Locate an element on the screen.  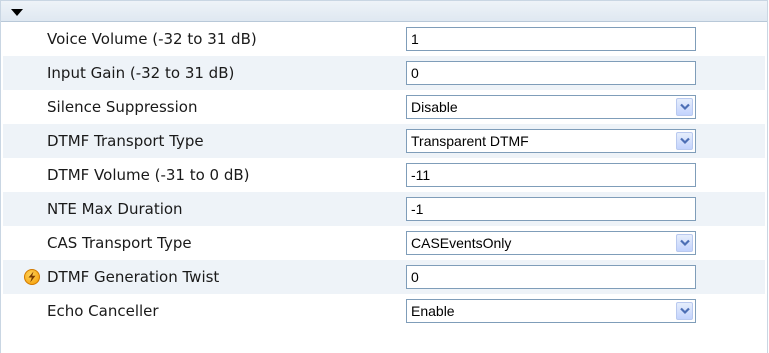
echo-canceller-label: Echo Canceller is located at coordinates (103, 311).